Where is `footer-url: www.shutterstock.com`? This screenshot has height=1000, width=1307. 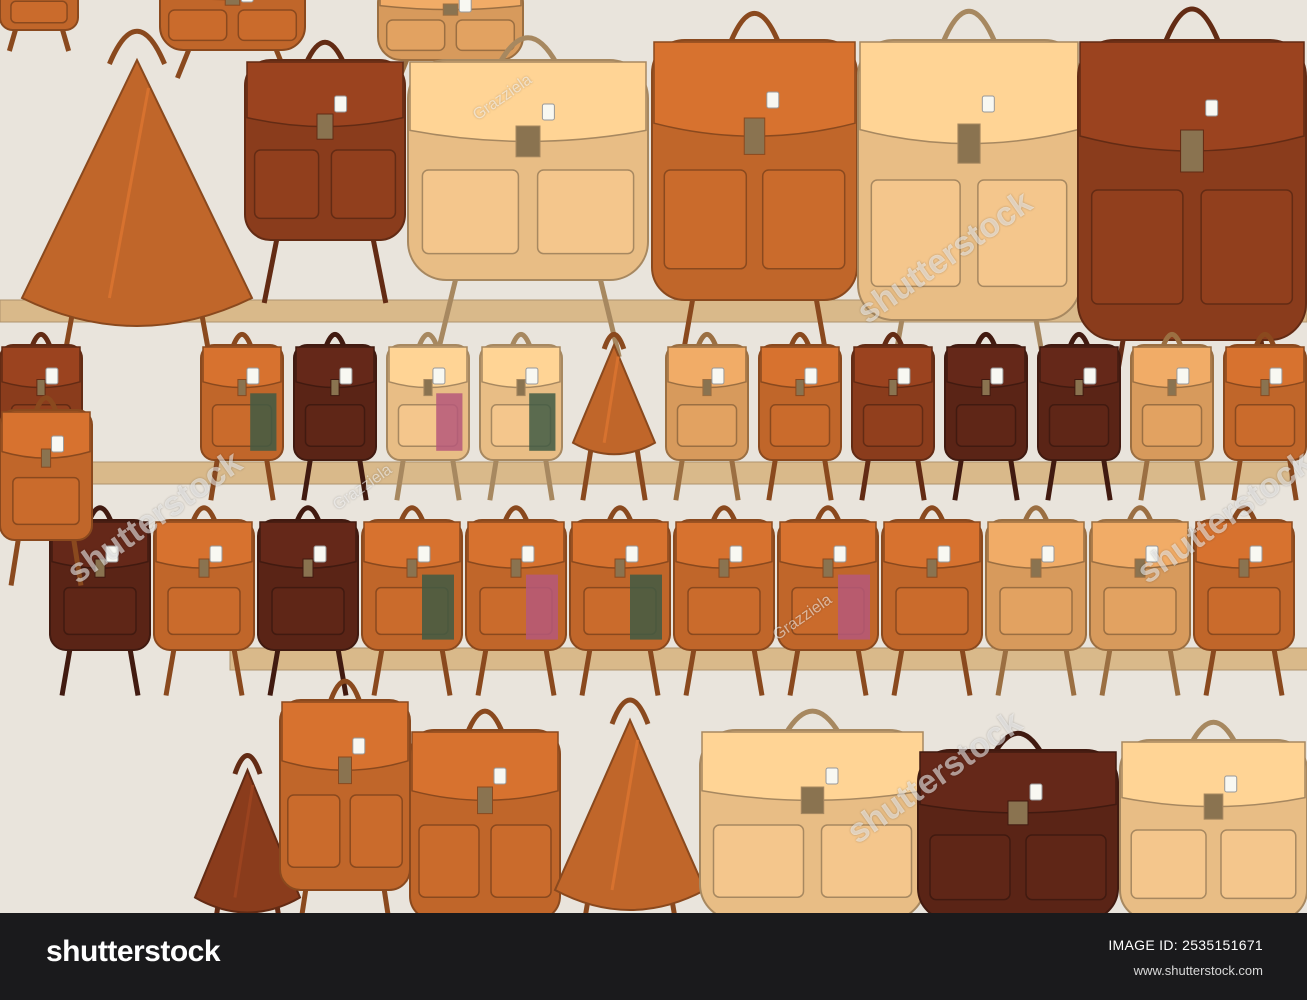
footer-url: www.shutterstock.com is located at coordinates (1198, 970).